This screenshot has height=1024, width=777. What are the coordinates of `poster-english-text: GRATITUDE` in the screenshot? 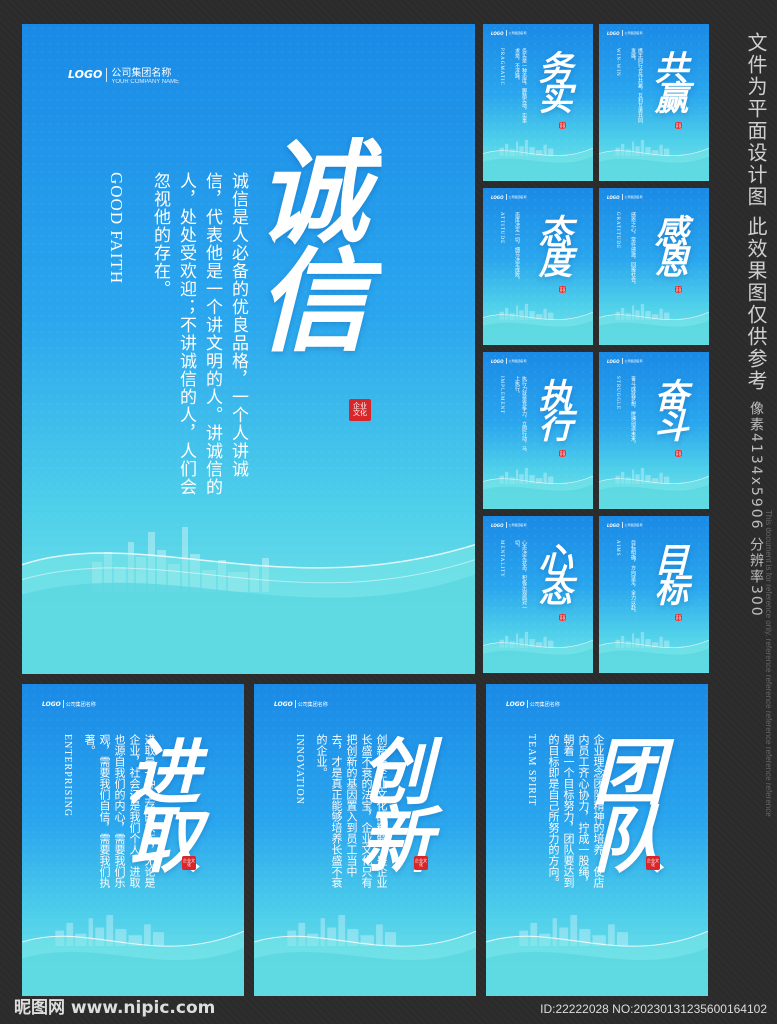 It's located at (617, 231).